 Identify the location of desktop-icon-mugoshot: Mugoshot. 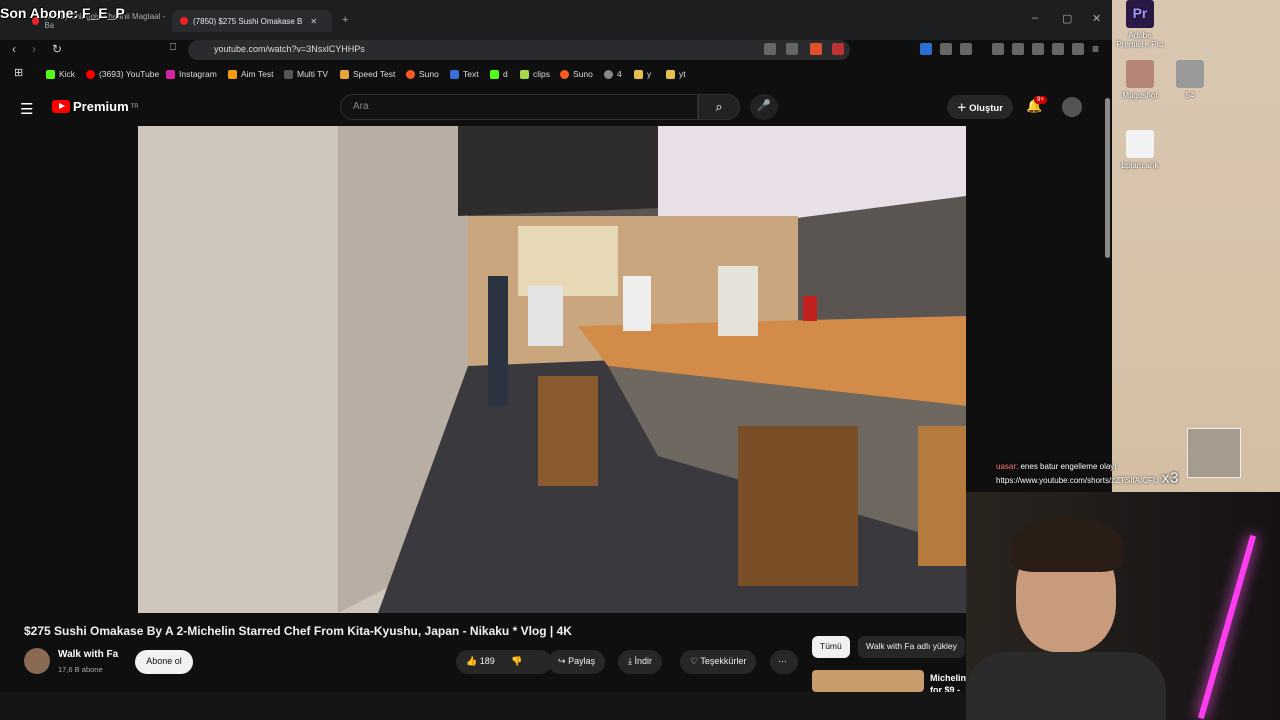
(1140, 80).